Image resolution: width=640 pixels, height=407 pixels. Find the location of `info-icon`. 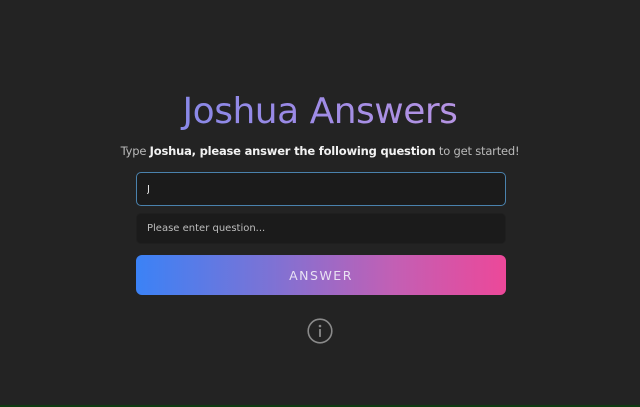

info-icon is located at coordinates (320, 331).